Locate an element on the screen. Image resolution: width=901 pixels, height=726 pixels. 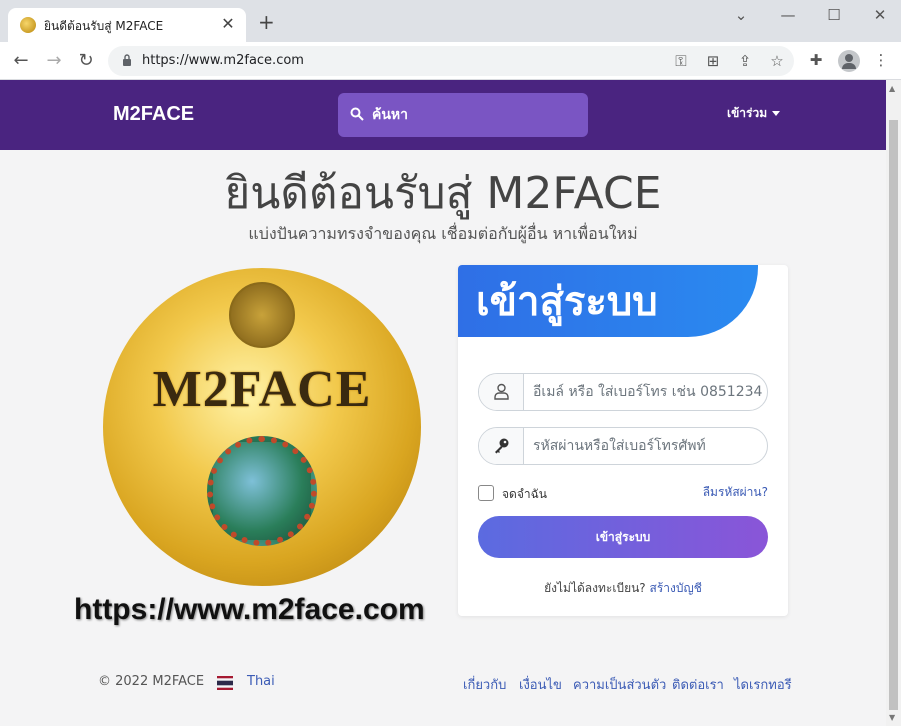
key-icon is located at coordinates (502, 446).